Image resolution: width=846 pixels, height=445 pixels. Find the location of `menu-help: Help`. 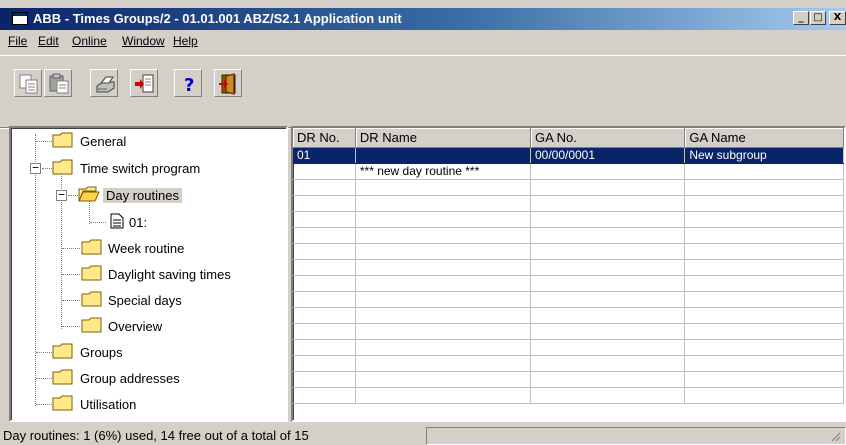

menu-help: Help is located at coordinates (185, 41).